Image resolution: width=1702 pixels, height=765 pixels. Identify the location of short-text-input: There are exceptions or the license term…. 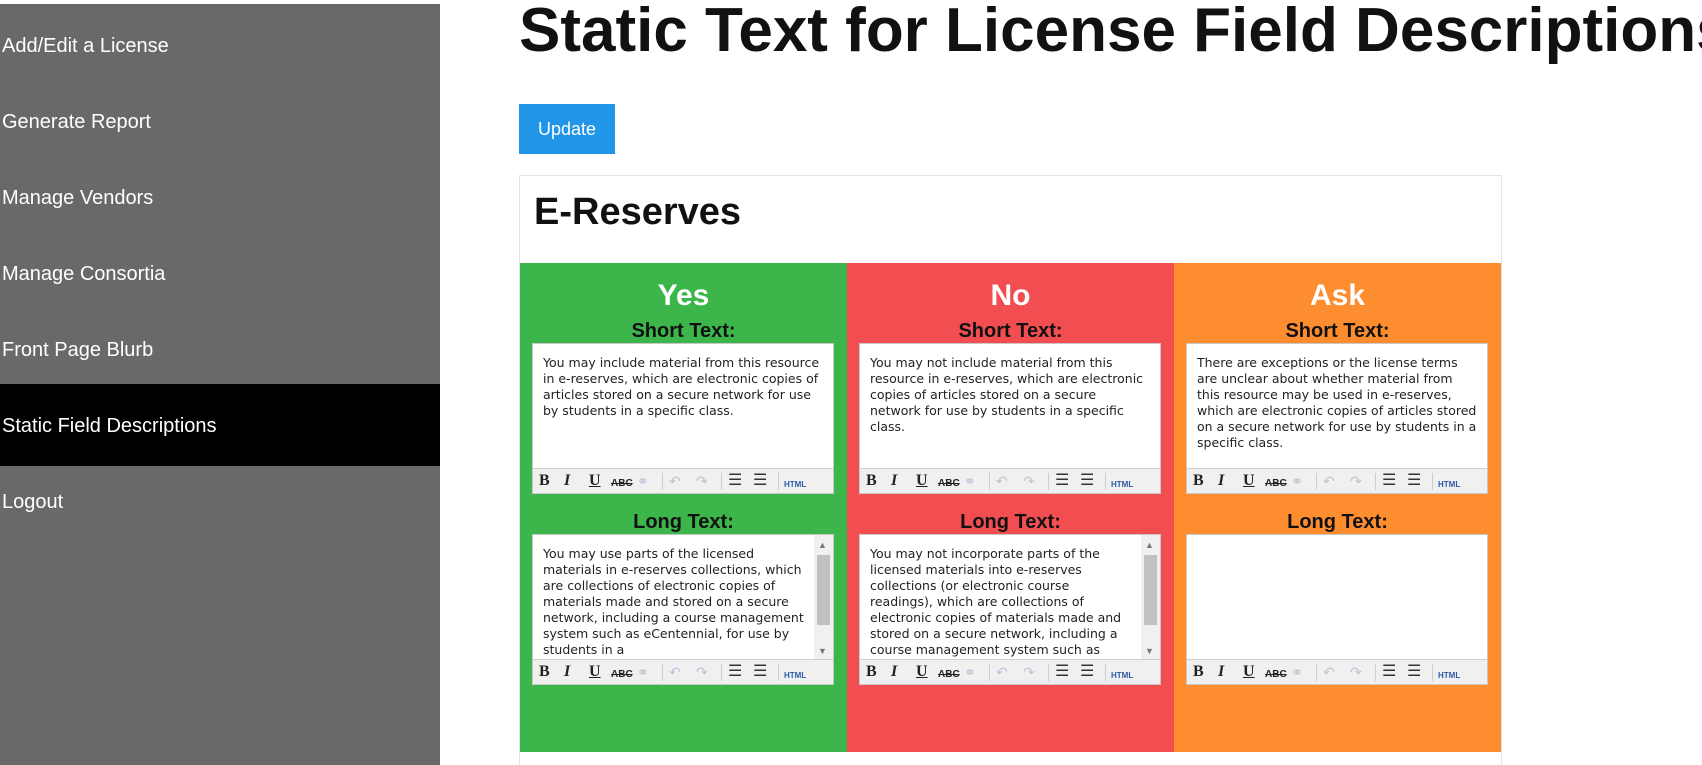
(1337, 407).